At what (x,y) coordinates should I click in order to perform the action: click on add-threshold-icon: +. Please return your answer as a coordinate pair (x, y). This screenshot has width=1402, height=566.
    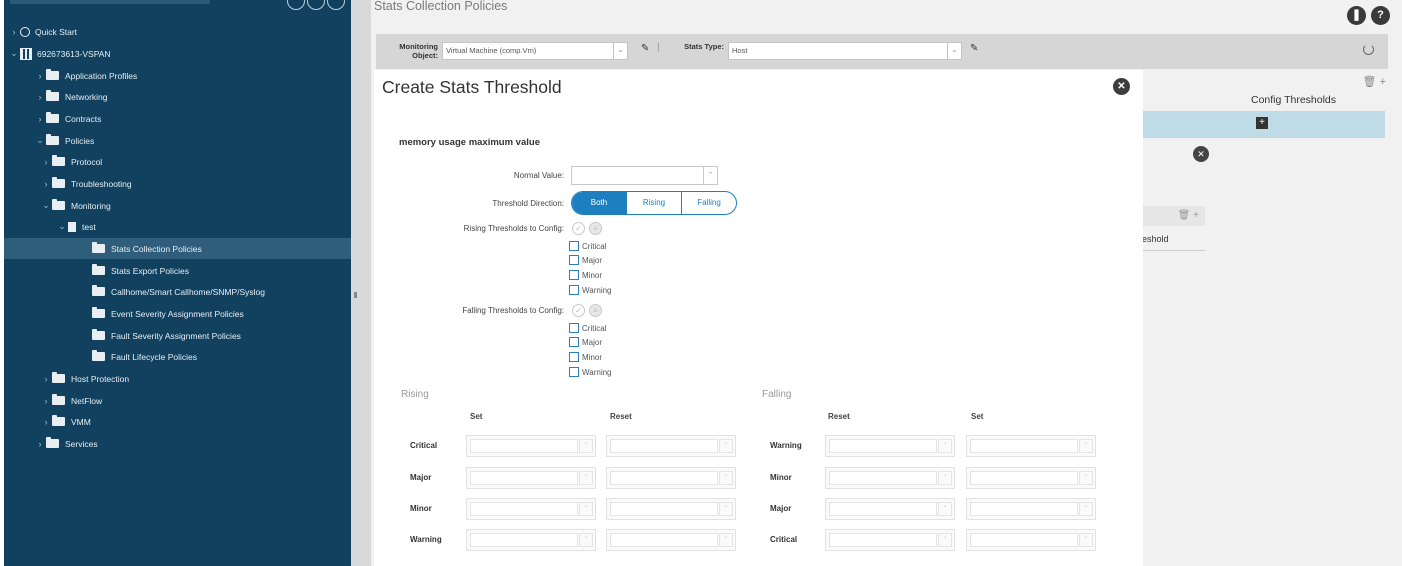
    Looking at the image, I should click on (1262, 123).